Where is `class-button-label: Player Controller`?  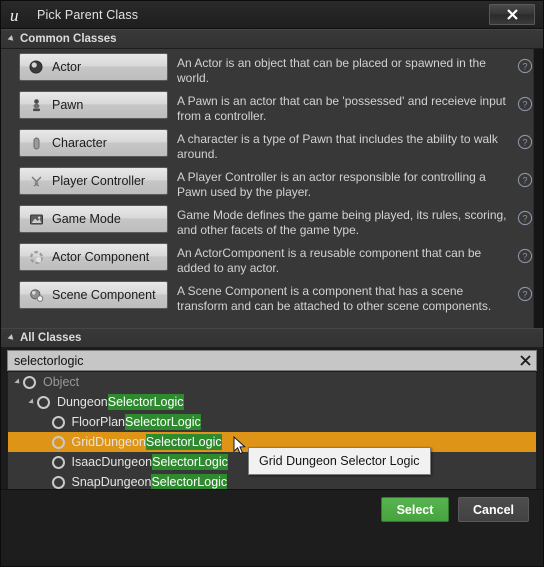 class-button-label: Player Controller is located at coordinates (99, 181).